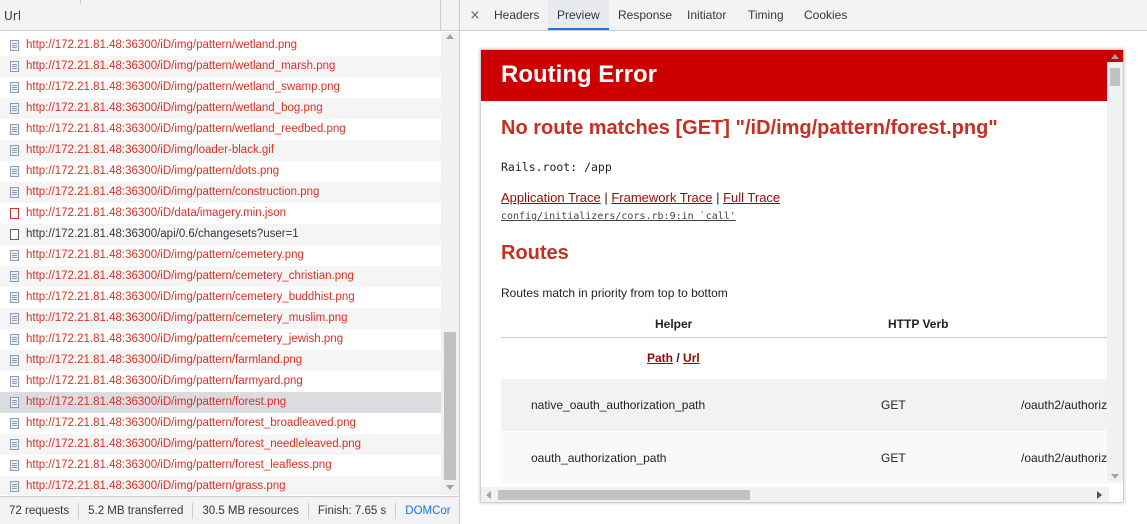 The height and width of the screenshot is (524, 1147). What do you see at coordinates (556, 167) in the screenshot?
I see `rails-root: Rails.root: /app` at bounding box center [556, 167].